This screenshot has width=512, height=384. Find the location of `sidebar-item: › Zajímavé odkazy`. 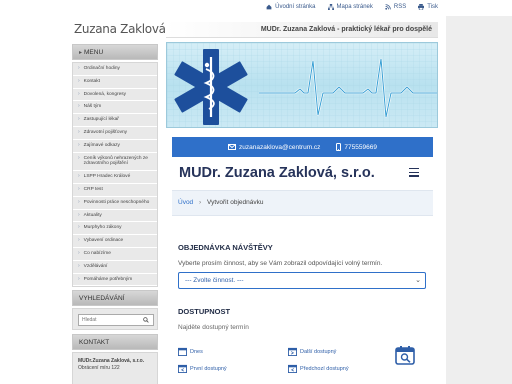

sidebar-item: › Zajímavé odkazy is located at coordinates (115, 146).